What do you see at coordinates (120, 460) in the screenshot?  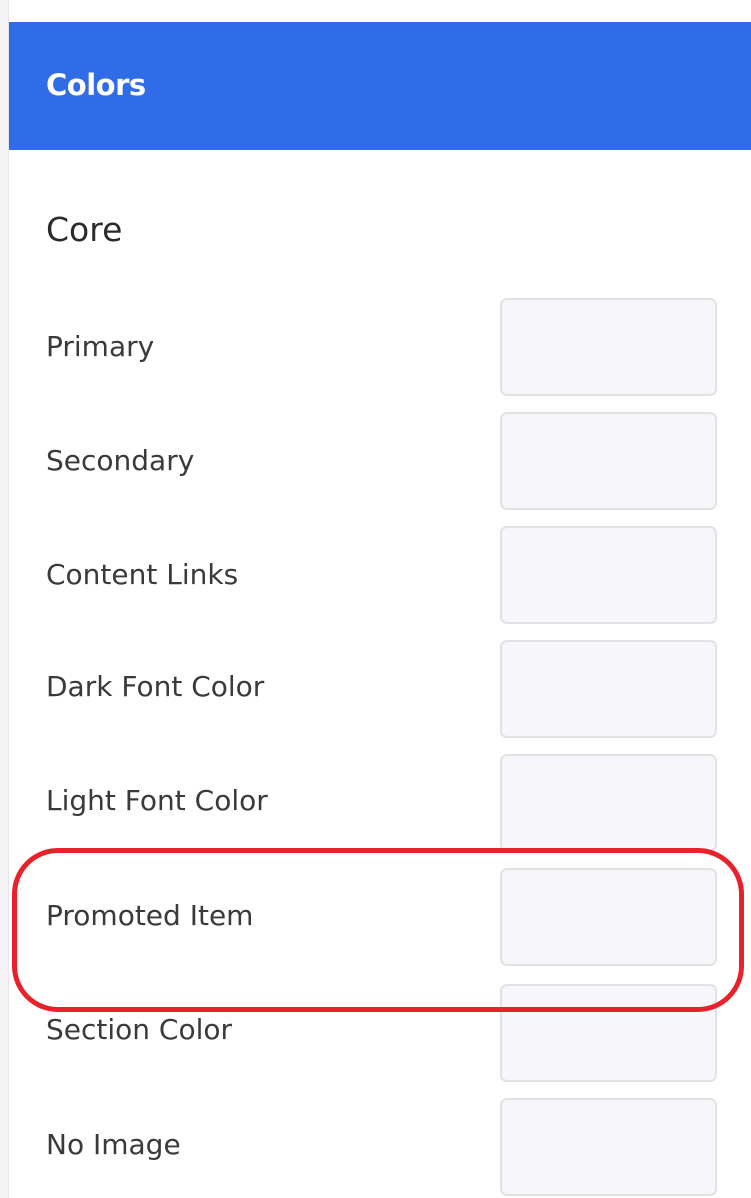 I see `row-label-secondary: Secondary` at bounding box center [120, 460].